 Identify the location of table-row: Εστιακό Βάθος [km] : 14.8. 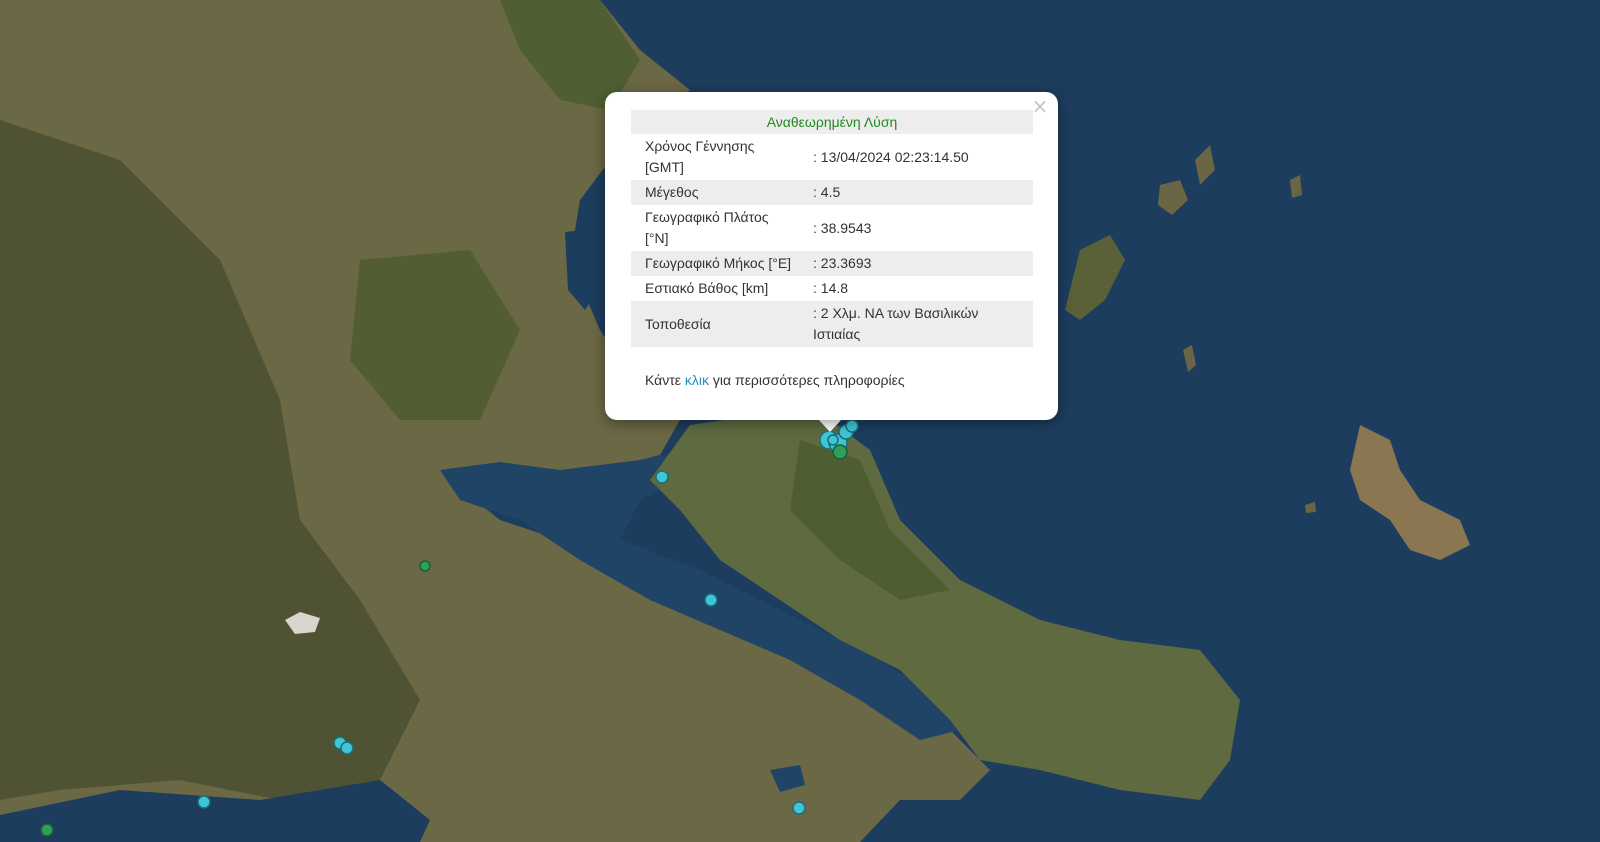
(832, 288).